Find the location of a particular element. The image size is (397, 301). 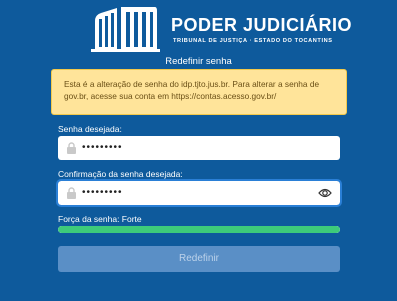

brand-title: PODER JUDICIÁRIO is located at coordinates (262, 25).